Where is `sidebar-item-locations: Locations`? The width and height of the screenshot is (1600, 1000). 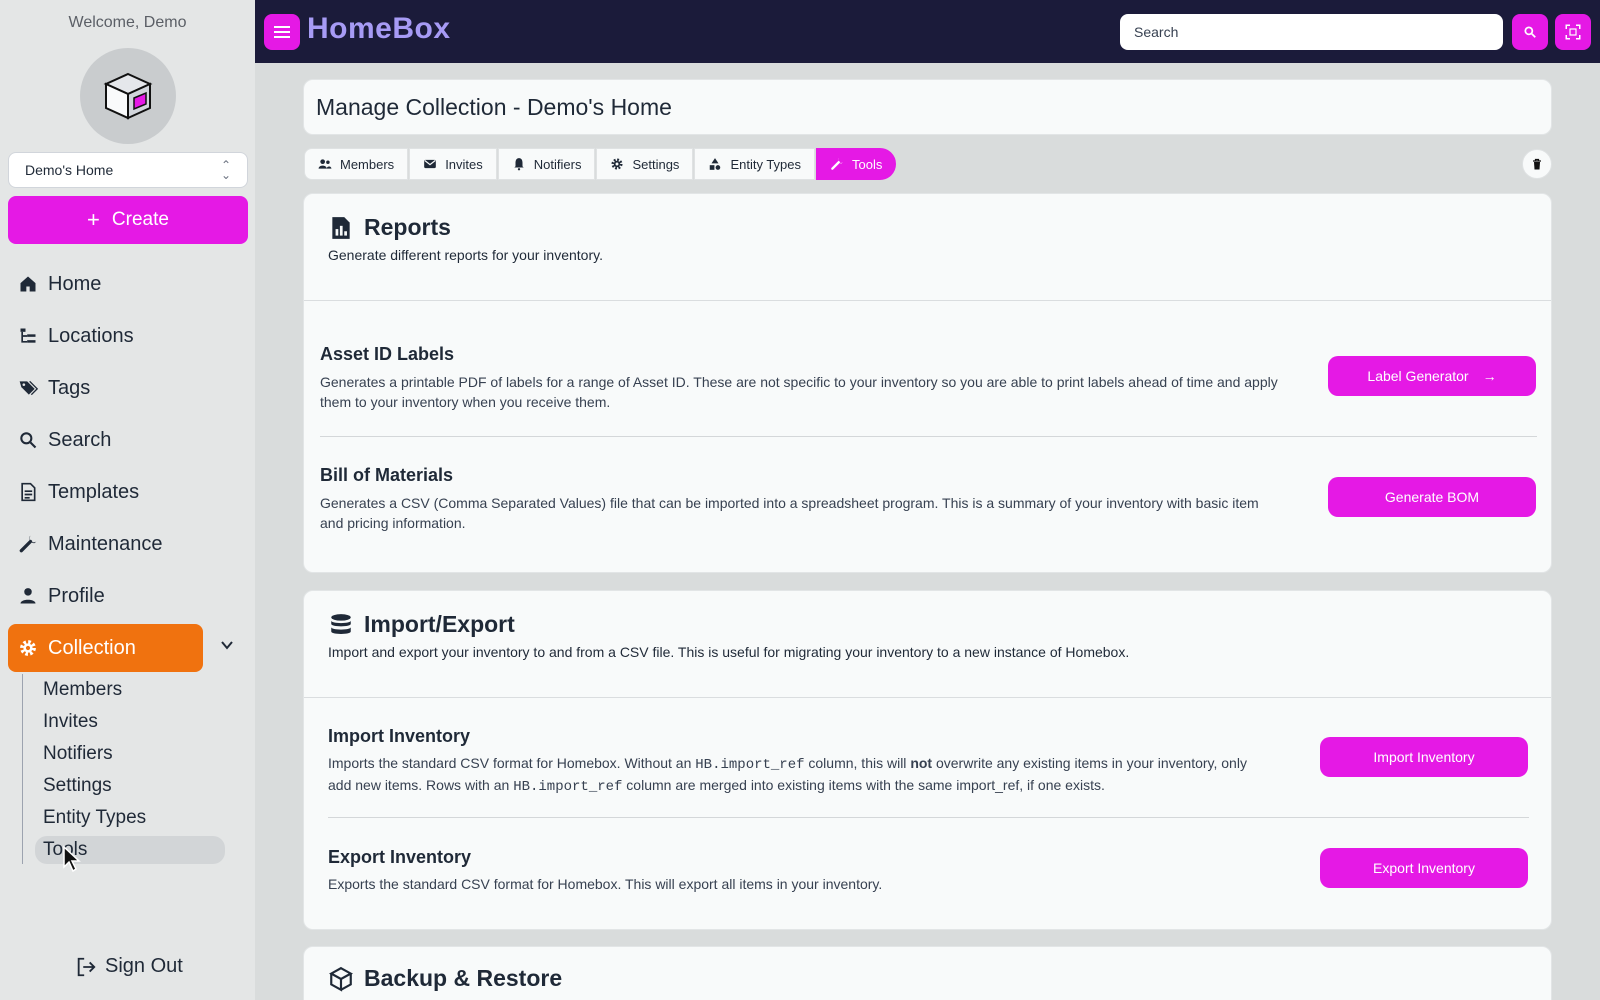
sidebar-item-locations: Locations is located at coordinates (128, 336).